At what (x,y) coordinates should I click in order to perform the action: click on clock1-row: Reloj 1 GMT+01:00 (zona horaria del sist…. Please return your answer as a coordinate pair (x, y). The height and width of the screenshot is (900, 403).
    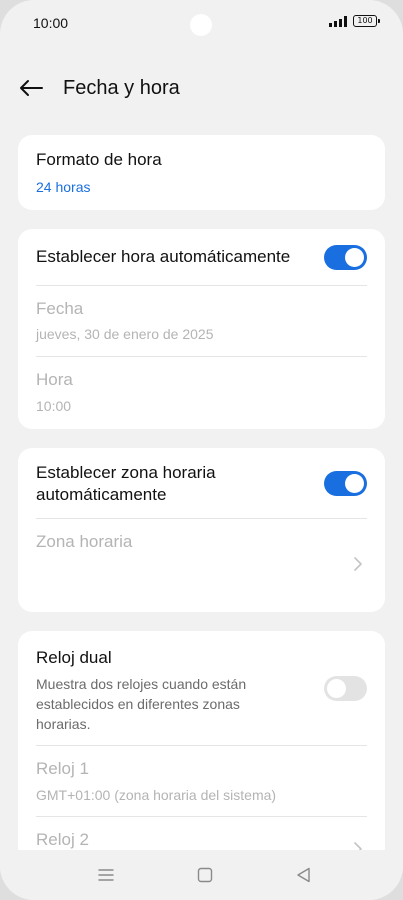
    Looking at the image, I should click on (201, 781).